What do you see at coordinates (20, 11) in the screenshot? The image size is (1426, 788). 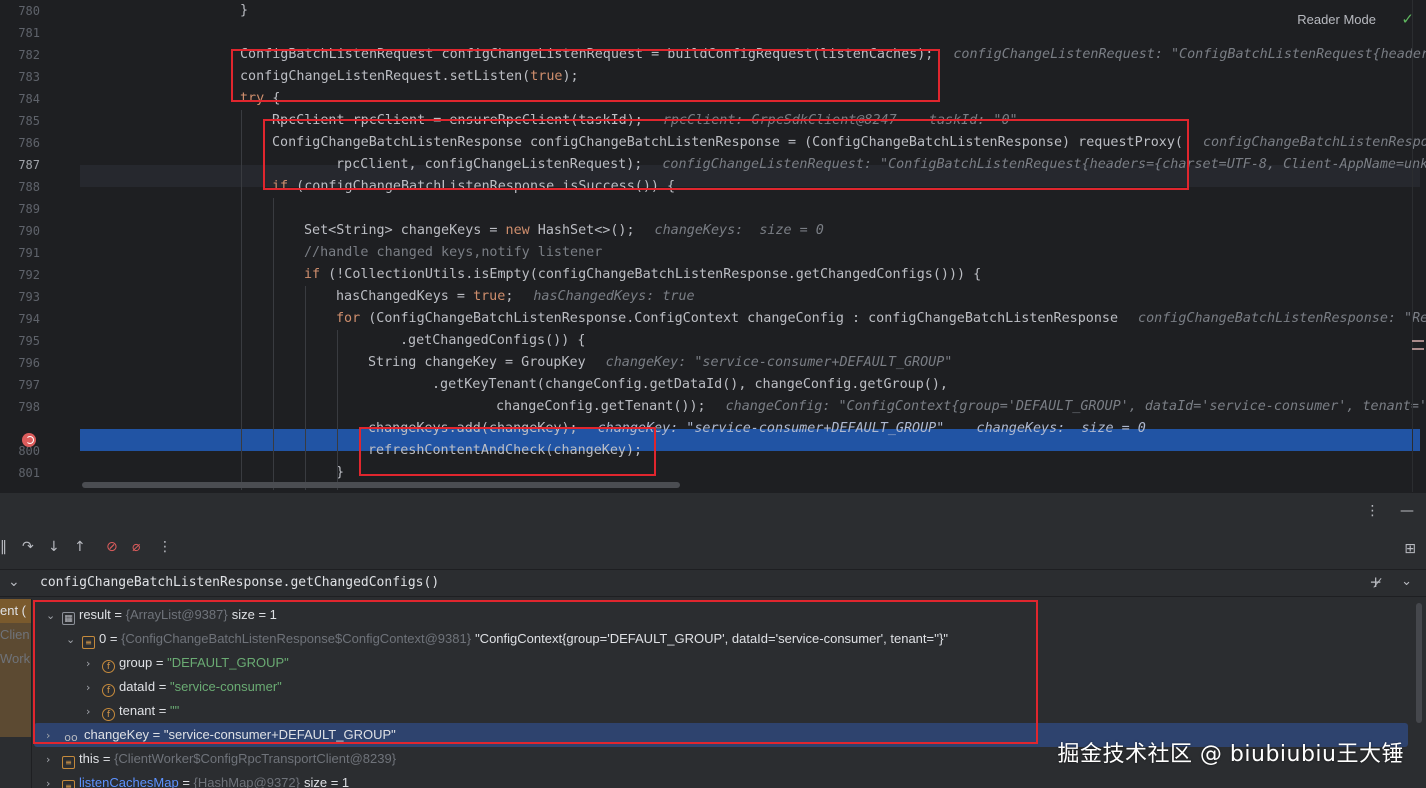 I see `line-number: 780` at bounding box center [20, 11].